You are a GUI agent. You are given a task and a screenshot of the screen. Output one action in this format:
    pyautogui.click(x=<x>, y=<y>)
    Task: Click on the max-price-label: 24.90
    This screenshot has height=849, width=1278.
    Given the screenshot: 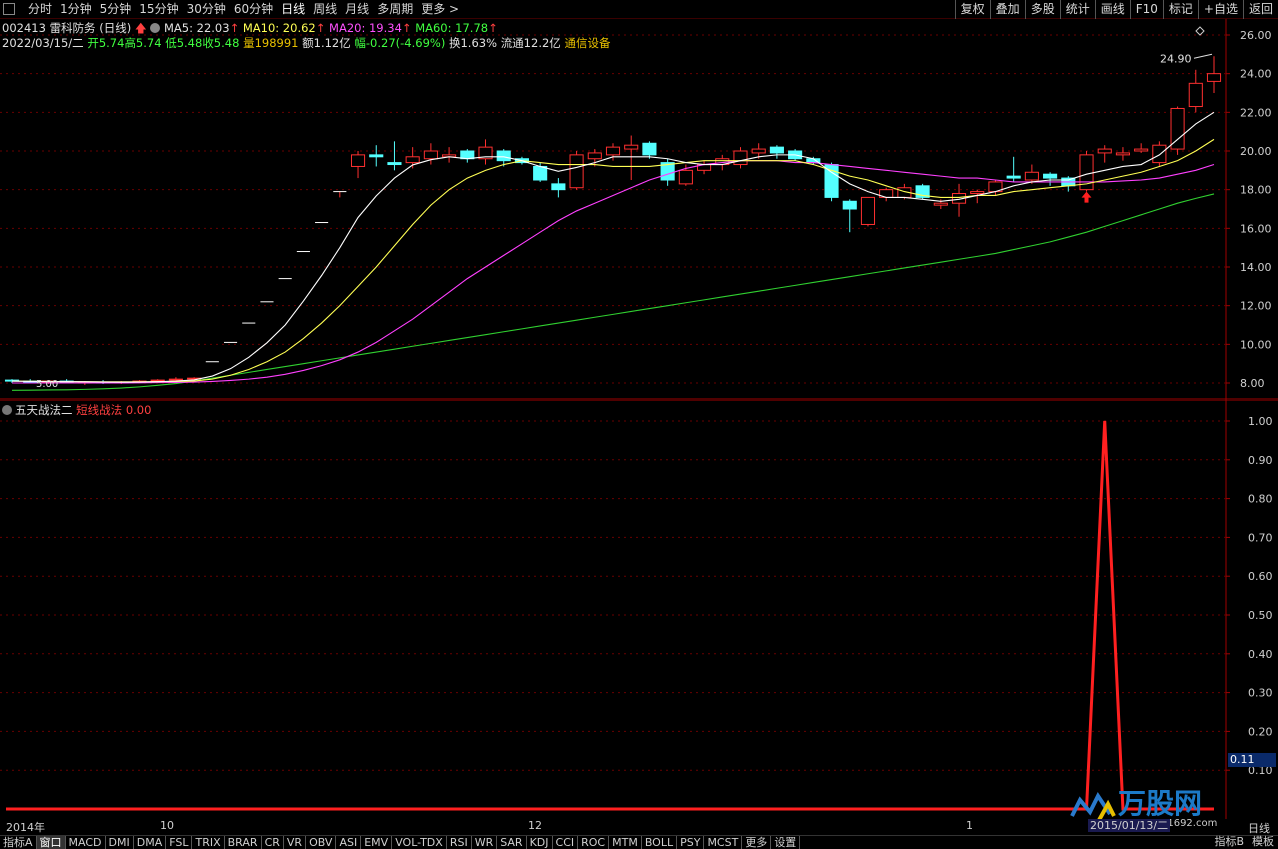 What is the action you would take?
    pyautogui.click(x=1176, y=58)
    